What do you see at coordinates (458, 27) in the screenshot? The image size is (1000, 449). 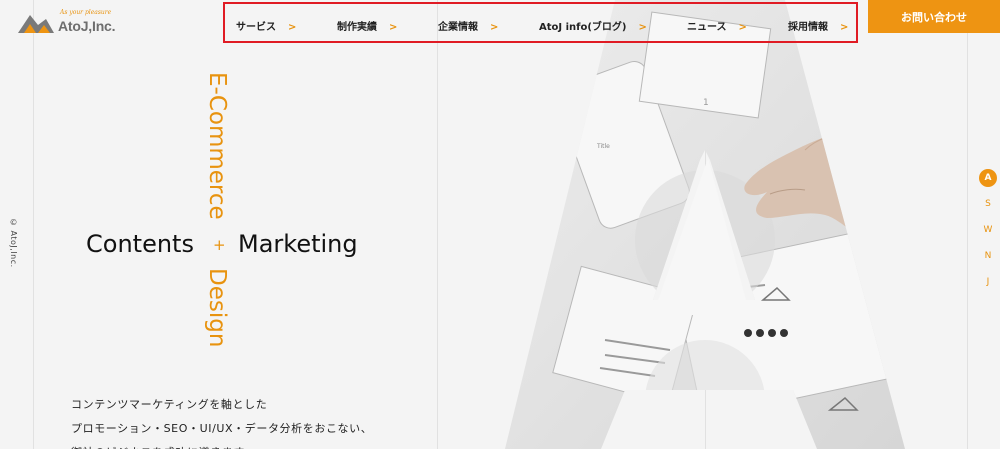 I see `nav-label: 企業情報` at bounding box center [458, 27].